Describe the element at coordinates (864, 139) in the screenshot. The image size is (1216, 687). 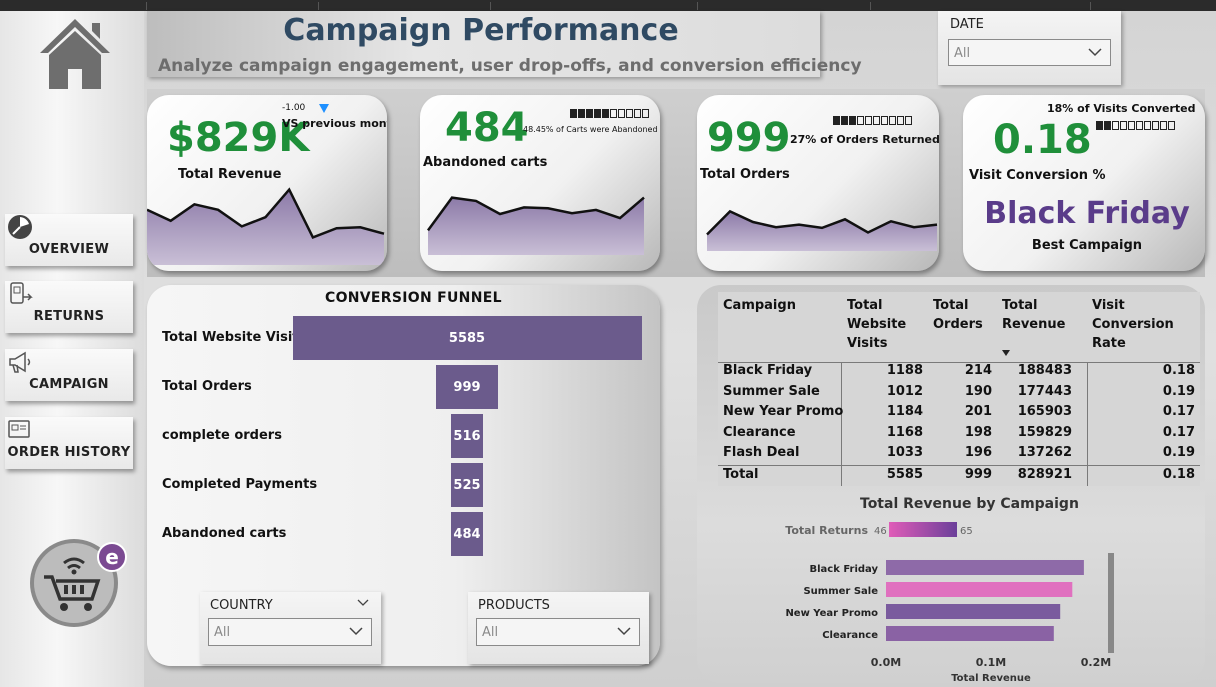
I see `kpi-orders-note: 27% of Orders Returned` at that location.